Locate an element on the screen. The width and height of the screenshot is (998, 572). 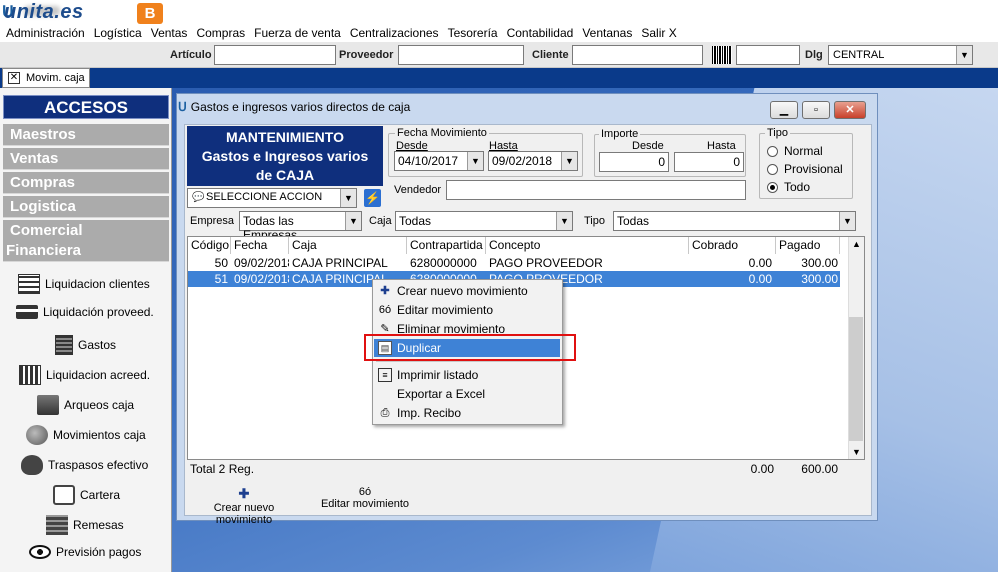
menu-tesoreria: Tesorería is located at coordinates (473, 33).